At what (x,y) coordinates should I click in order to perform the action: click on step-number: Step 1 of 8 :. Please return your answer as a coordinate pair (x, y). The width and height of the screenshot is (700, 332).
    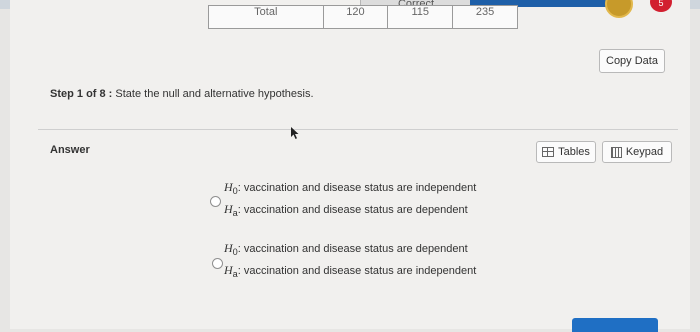
    Looking at the image, I should click on (81, 94).